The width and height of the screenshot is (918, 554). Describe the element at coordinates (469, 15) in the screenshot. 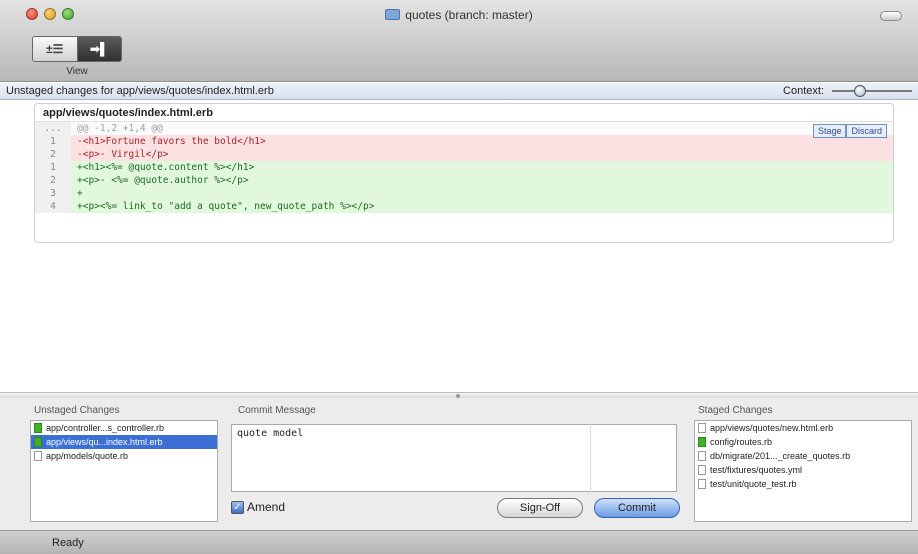

I see `window-title-text: quotes (branch: master)` at that location.